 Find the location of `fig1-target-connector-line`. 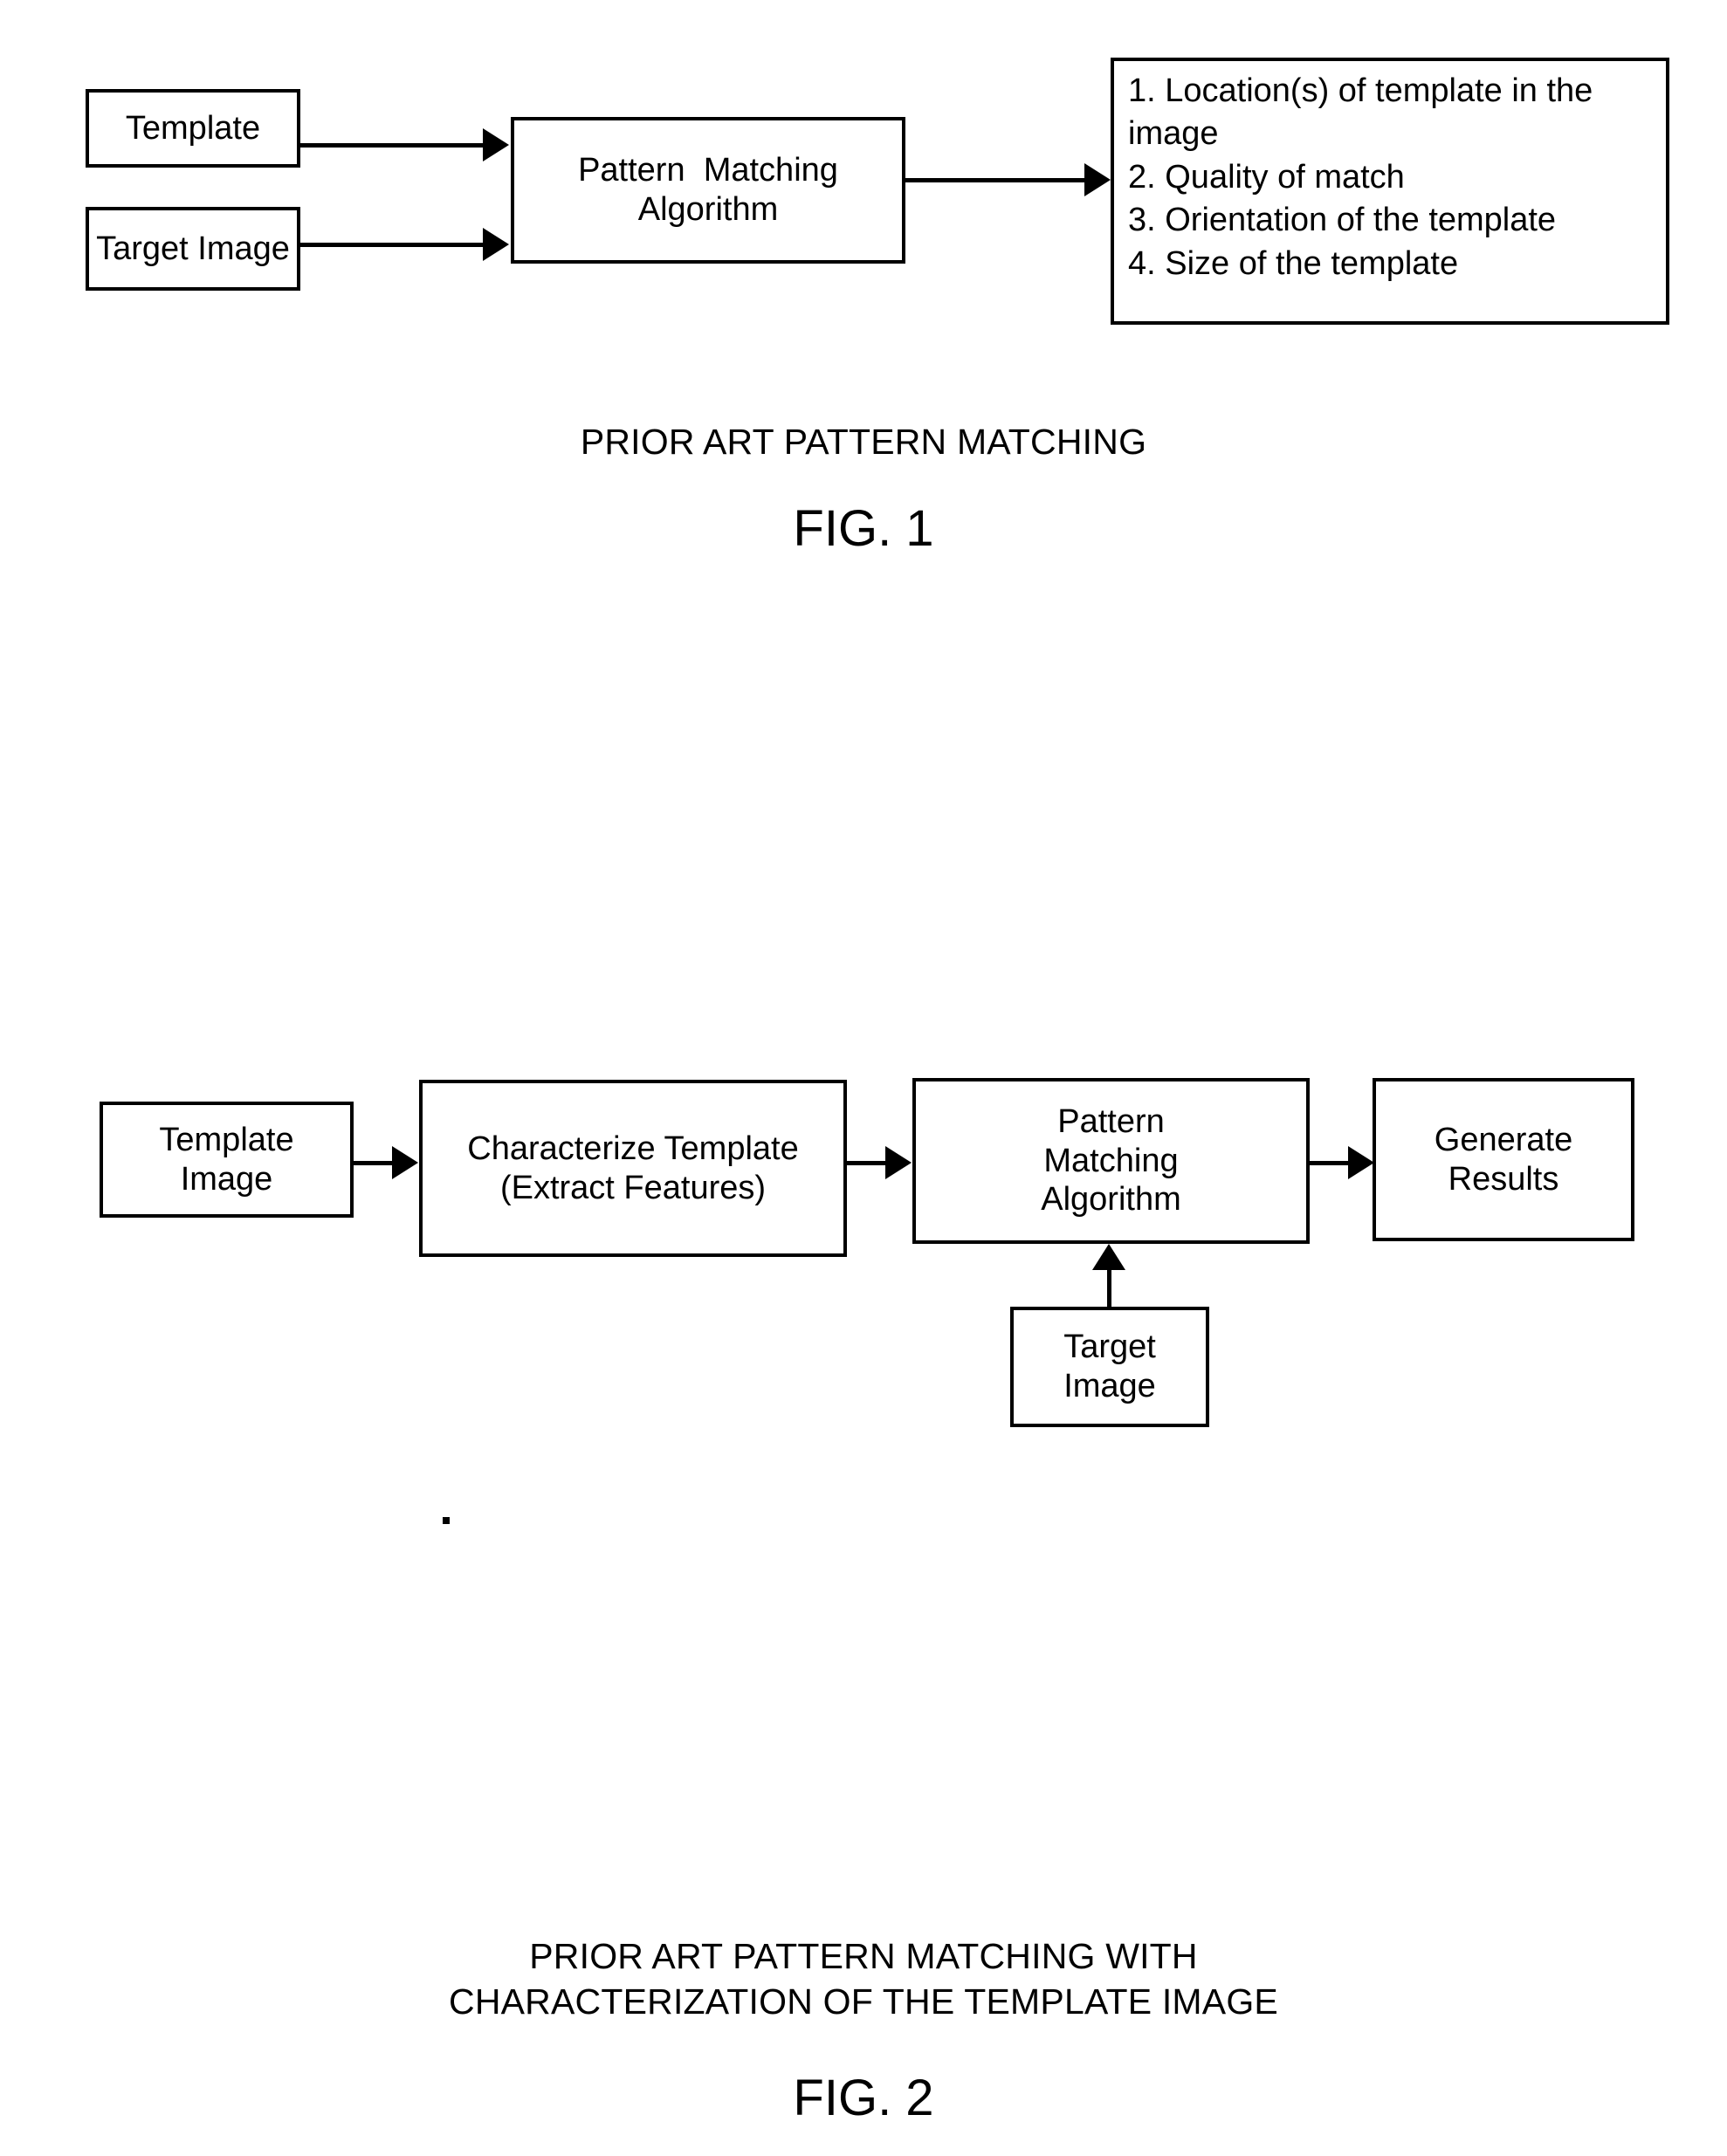

fig1-target-connector-line is located at coordinates (392, 245).